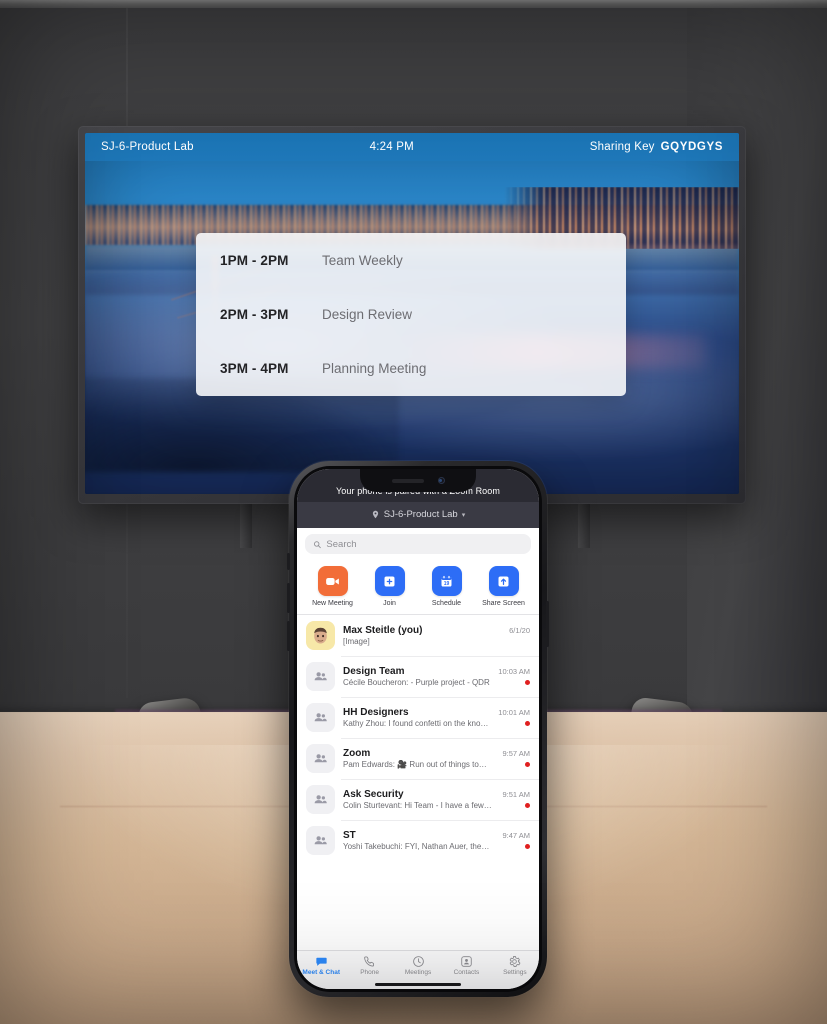 Image resolution: width=827 pixels, height=1024 pixels. Describe the element at coordinates (407, 480) in the screenshot. I see `earpiece-speaker` at that location.